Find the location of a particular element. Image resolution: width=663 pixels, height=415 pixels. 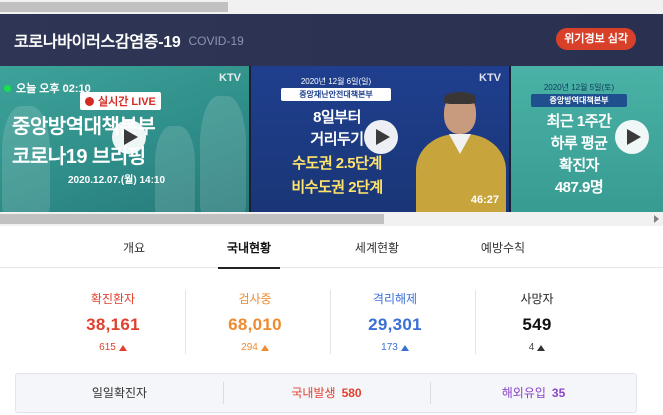

live-badge: 실시간 LIVE is located at coordinates (120, 101).